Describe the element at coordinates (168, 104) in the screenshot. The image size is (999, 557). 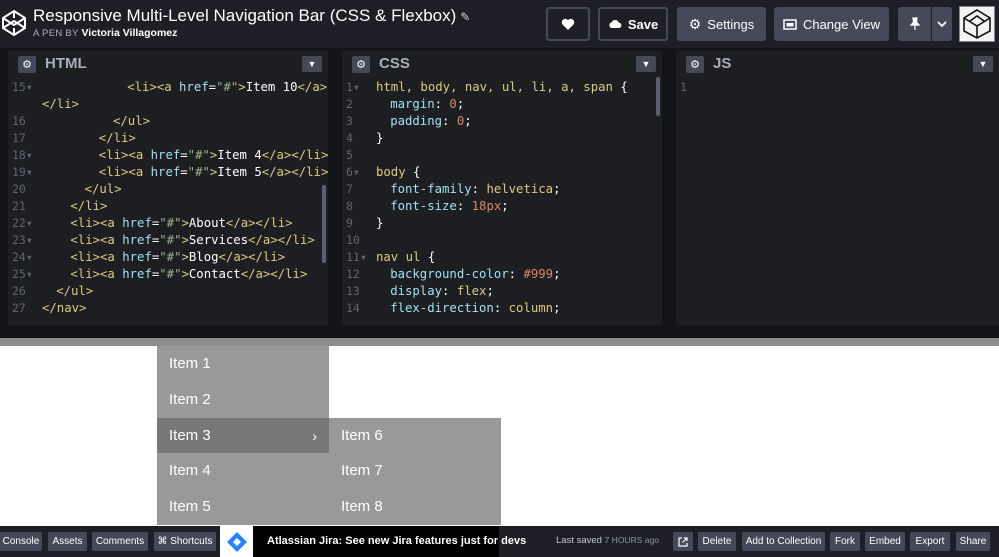
I see `code-line: </li>` at that location.